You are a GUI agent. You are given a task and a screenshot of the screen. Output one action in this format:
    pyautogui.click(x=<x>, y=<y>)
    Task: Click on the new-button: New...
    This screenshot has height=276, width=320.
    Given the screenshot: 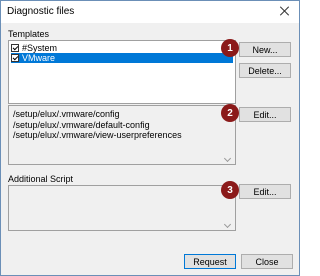 What is the action you would take?
    pyautogui.click(x=265, y=49)
    